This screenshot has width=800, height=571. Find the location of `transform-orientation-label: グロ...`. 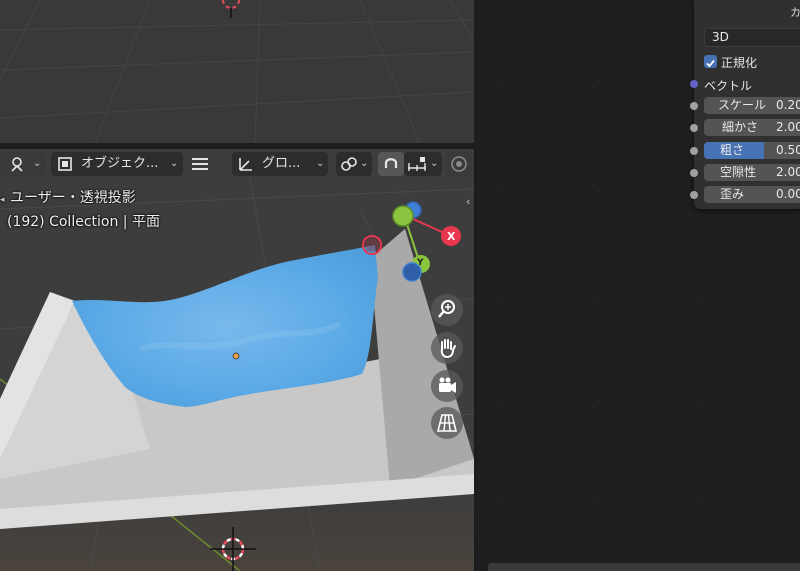

transform-orientation-label: グロ... is located at coordinates (281, 163).